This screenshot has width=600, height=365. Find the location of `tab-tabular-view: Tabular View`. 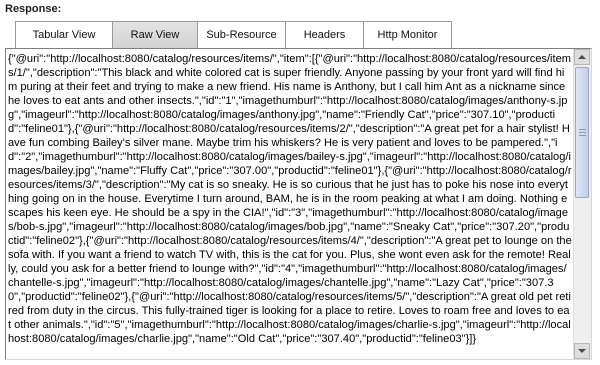

tab-tabular-view: Tabular View is located at coordinates (64, 34).